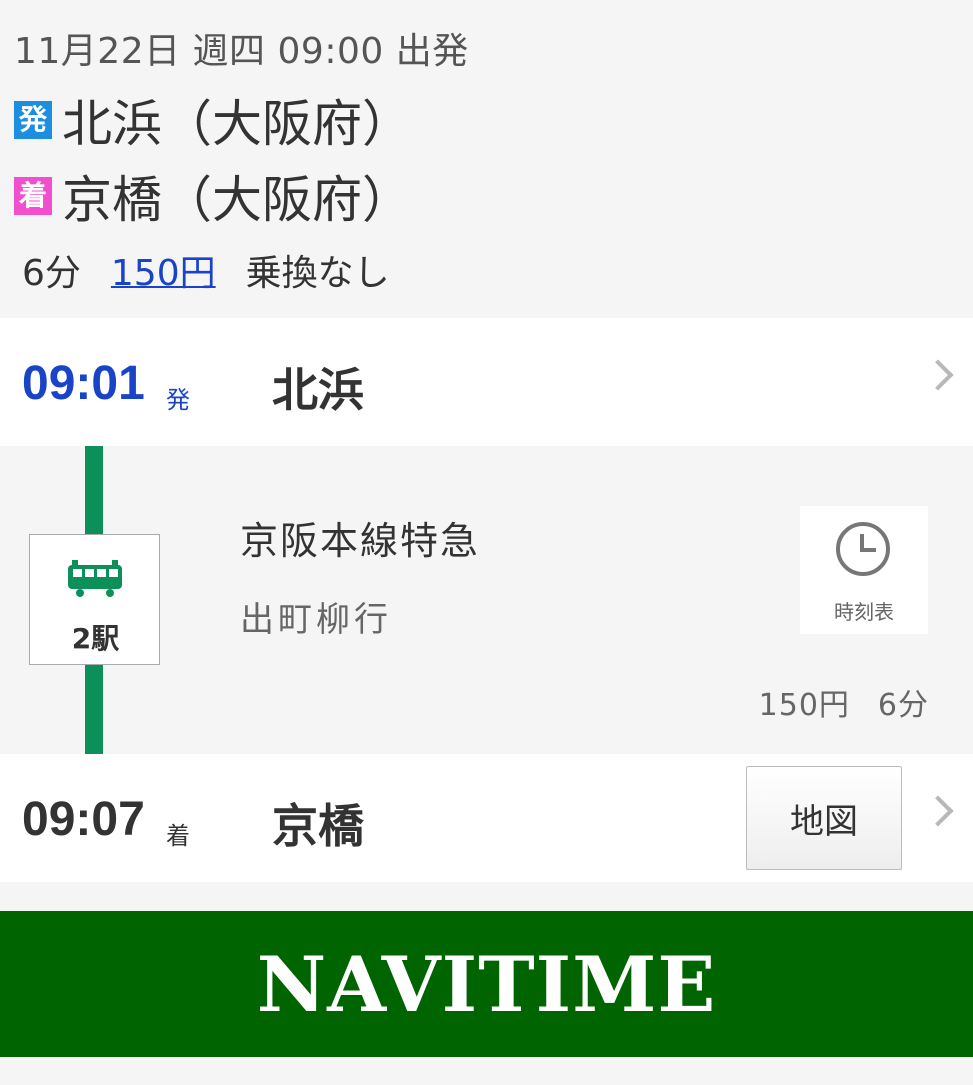 This screenshot has height=1085, width=973. I want to click on navitime-logo: NAVITIME, so click(486, 984).